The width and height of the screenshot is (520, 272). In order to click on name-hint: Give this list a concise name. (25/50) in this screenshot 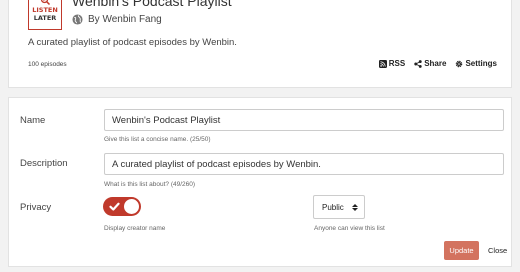, I will do `click(157, 139)`.